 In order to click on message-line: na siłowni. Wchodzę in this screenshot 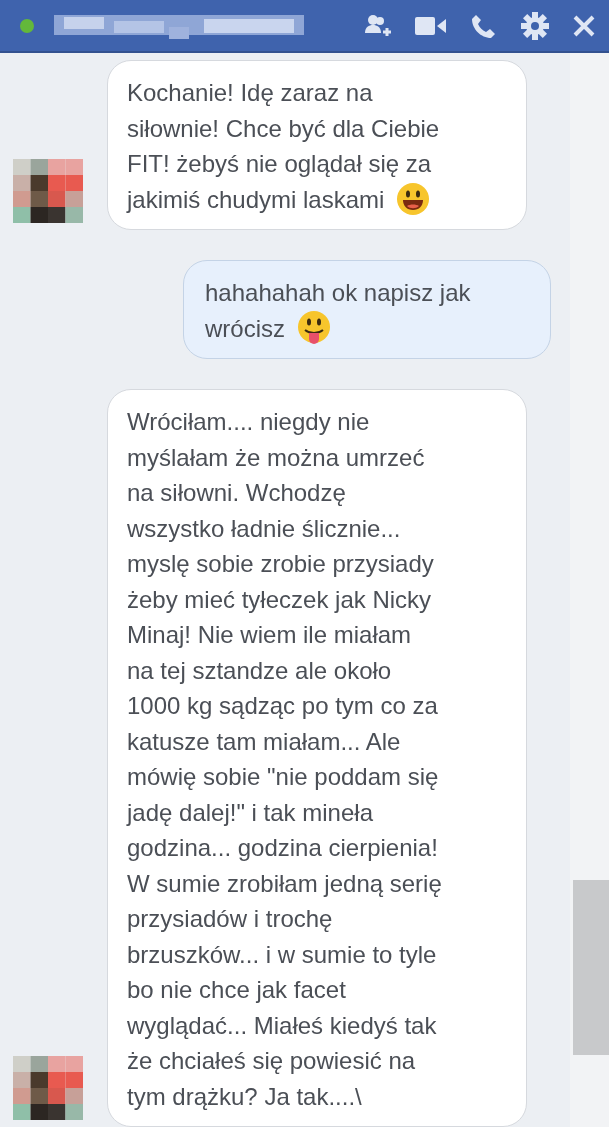, I will do `click(236, 493)`.